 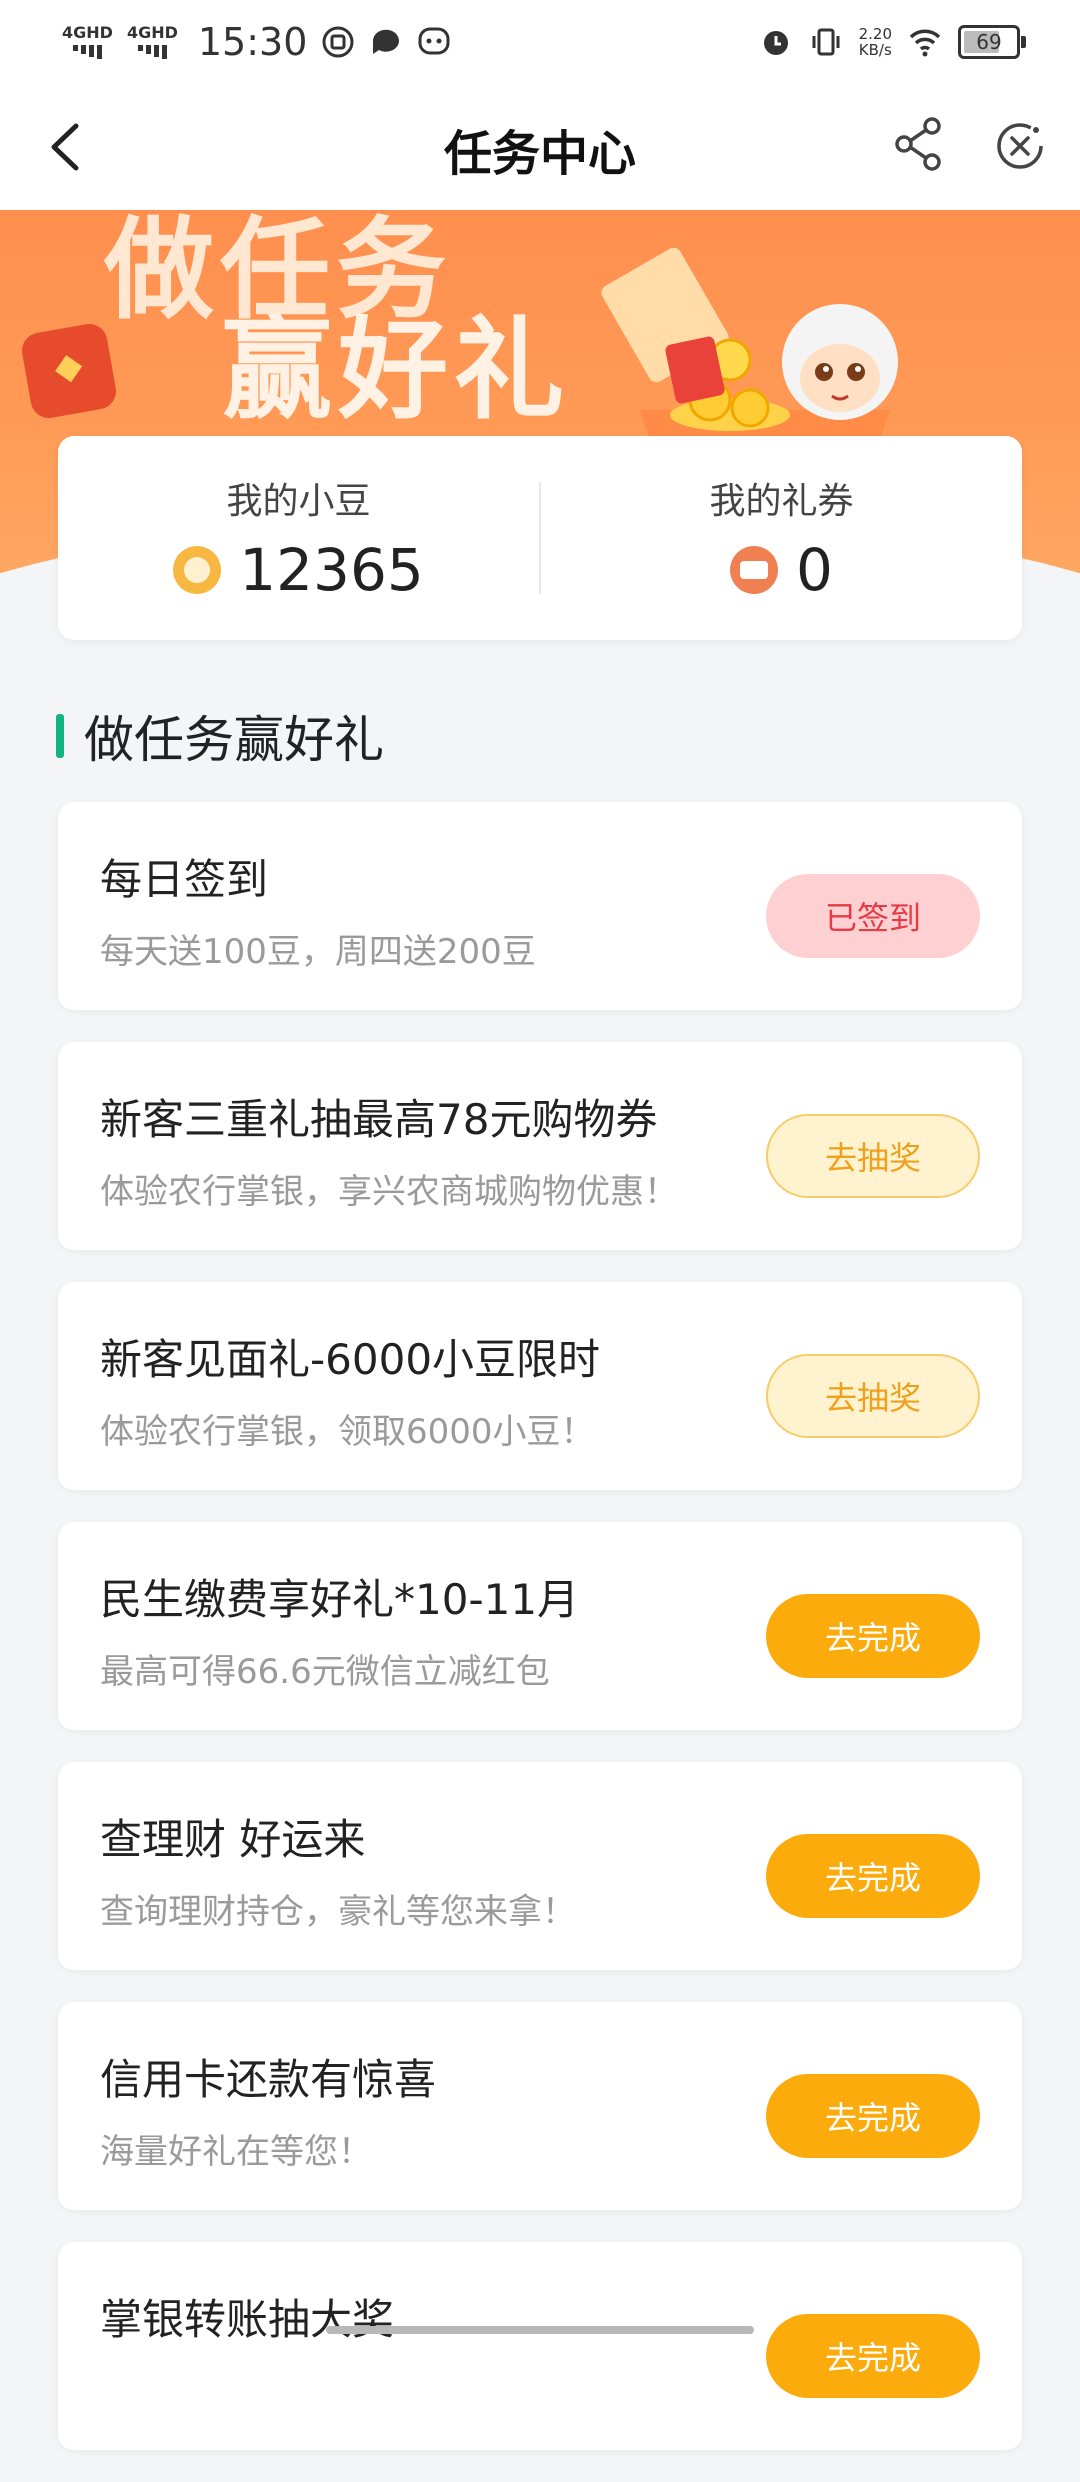 What do you see at coordinates (540, 2106) in the screenshot?
I see `task-item-credit-card-repayment: 信用卡还款有惊喜 海量好礼在等您！ 去完成` at bounding box center [540, 2106].